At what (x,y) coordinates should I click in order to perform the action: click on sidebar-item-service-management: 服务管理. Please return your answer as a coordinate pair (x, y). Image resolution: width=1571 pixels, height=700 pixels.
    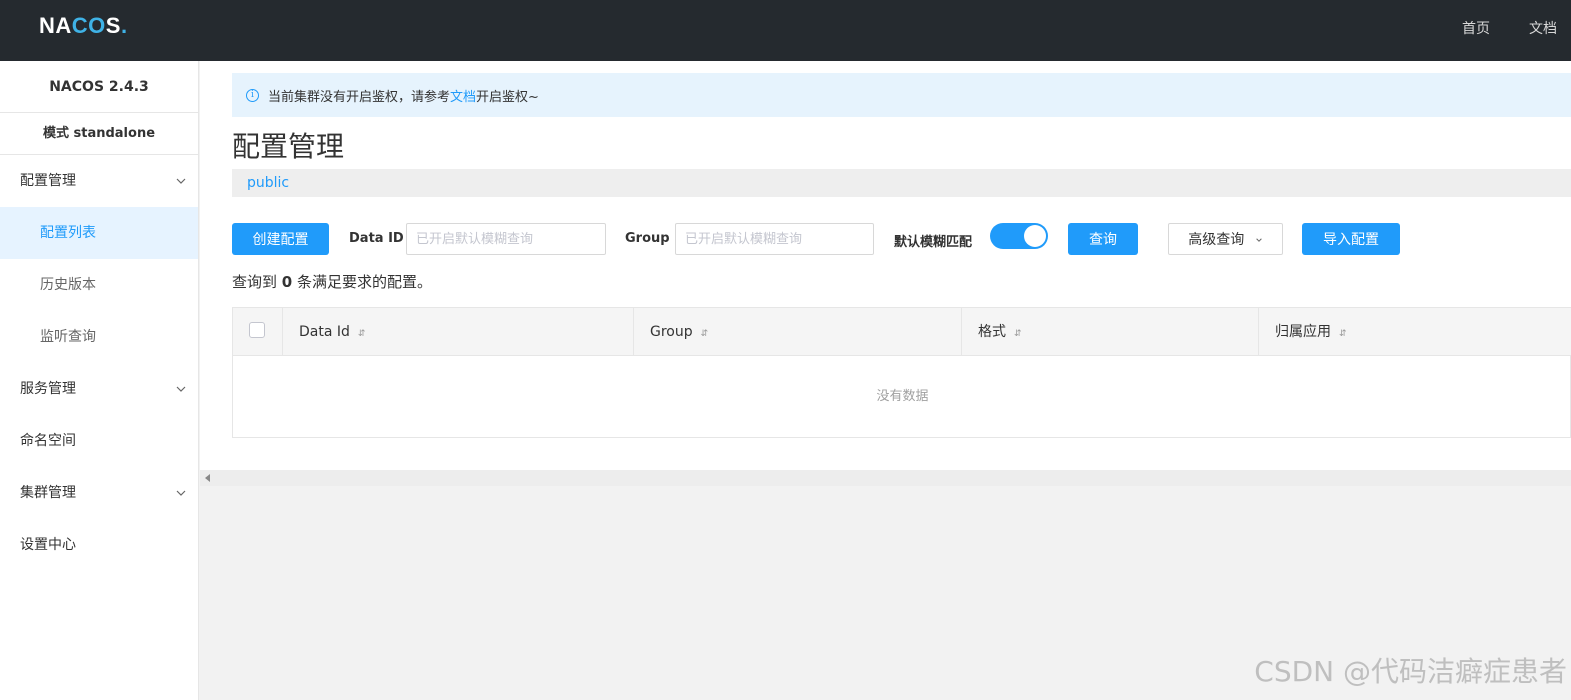
    Looking at the image, I should click on (99, 389).